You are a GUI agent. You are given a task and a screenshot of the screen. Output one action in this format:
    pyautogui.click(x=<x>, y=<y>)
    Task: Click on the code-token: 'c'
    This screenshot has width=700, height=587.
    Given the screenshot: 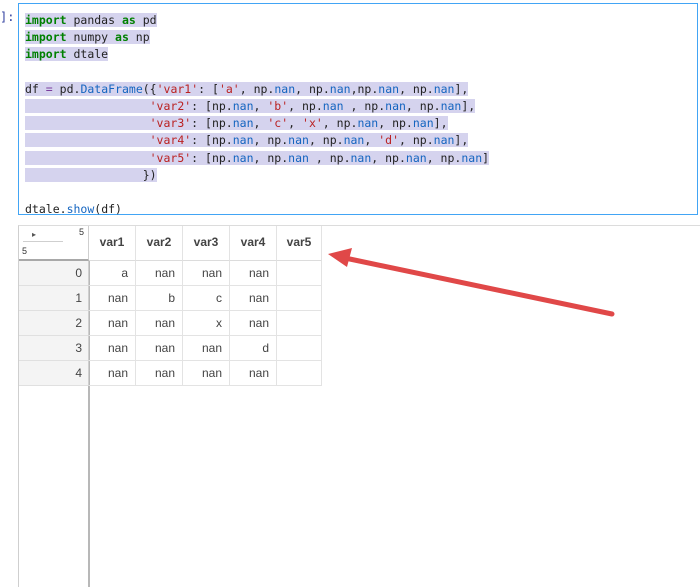 What is the action you would take?
    pyautogui.click(x=278, y=123)
    